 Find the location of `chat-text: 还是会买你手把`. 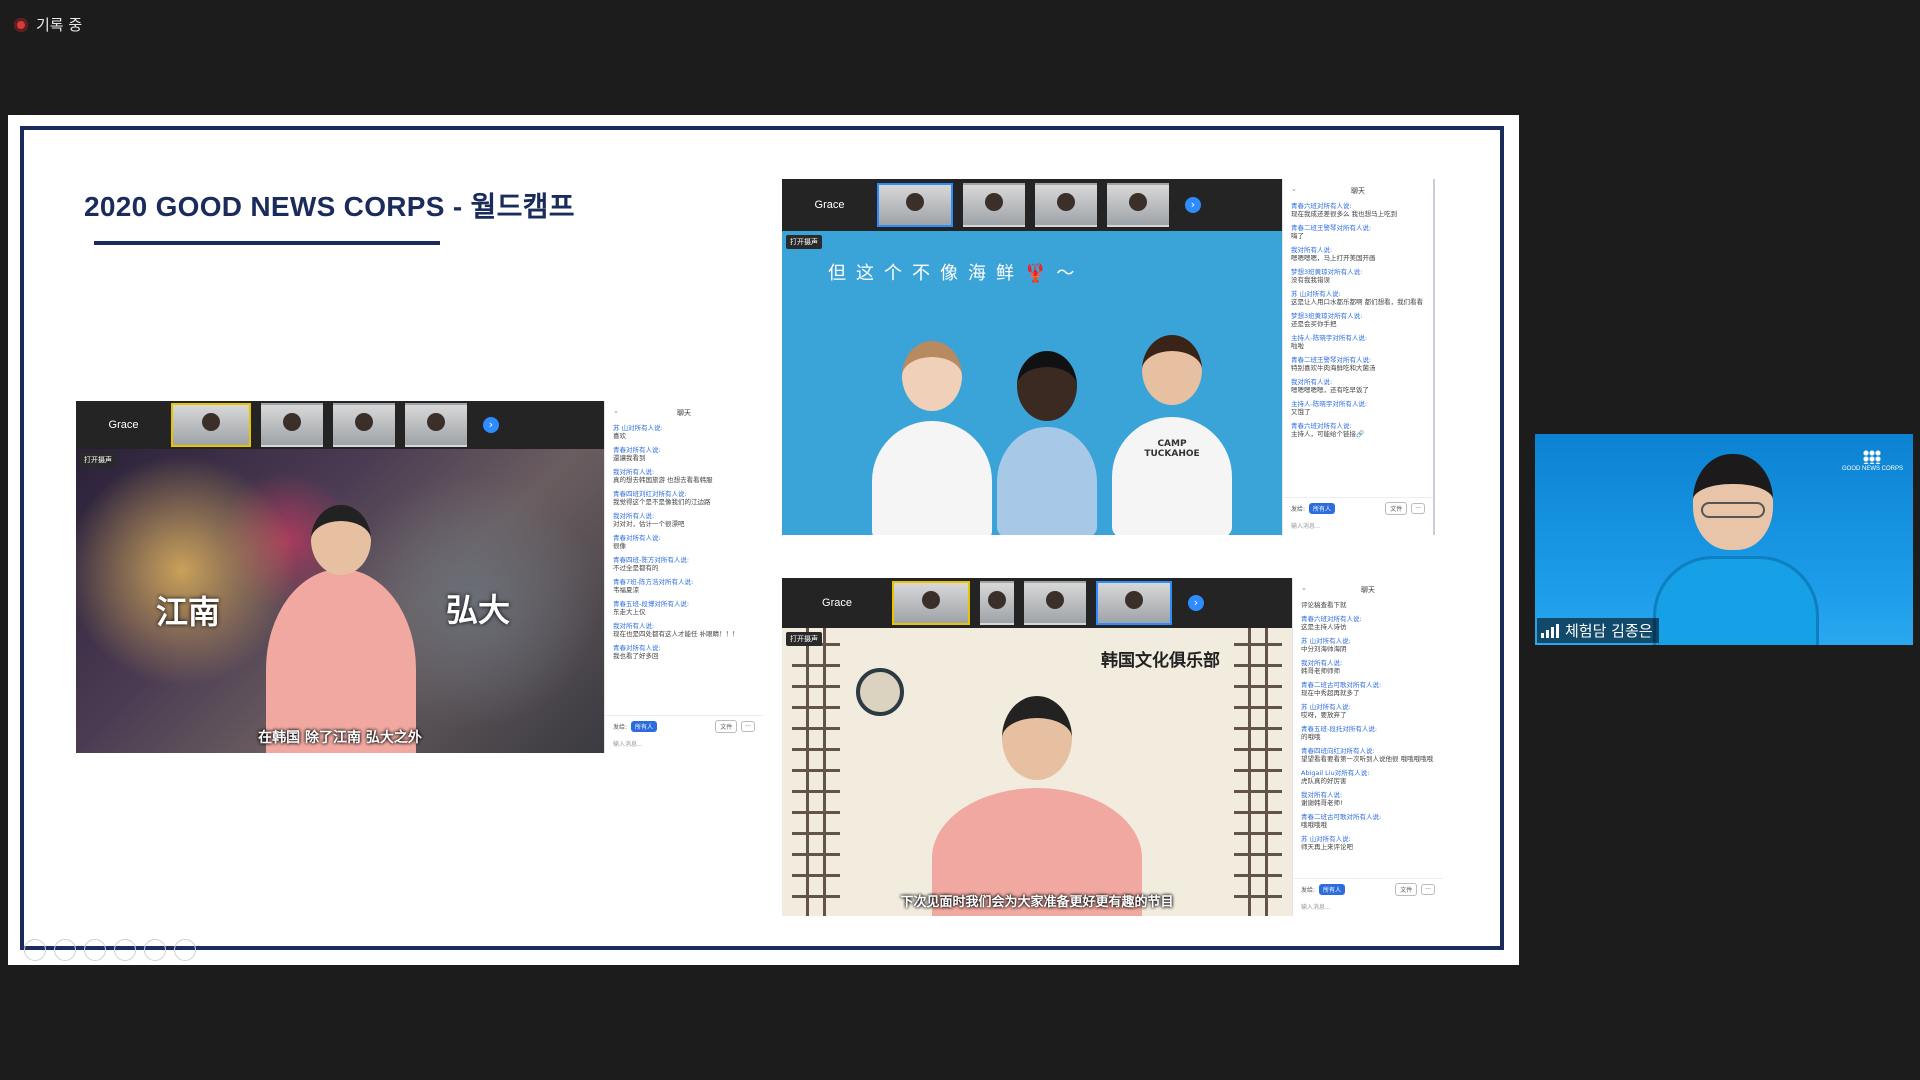

chat-text: 还是会买你手把 is located at coordinates (1314, 324).